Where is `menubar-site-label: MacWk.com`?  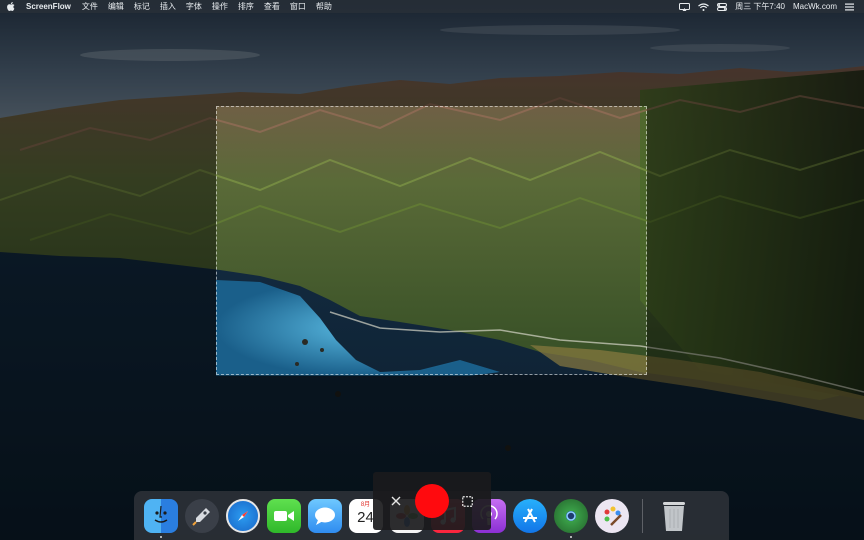 menubar-site-label: MacWk.com is located at coordinates (815, 6).